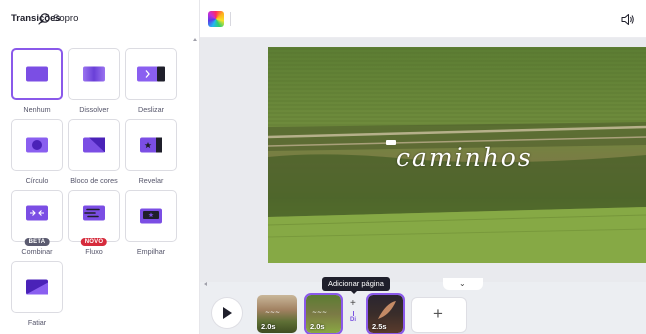 Image resolution: width=646 pixels, height=334 pixels. I want to click on canvas-title-text: caminhos, so click(464, 157).